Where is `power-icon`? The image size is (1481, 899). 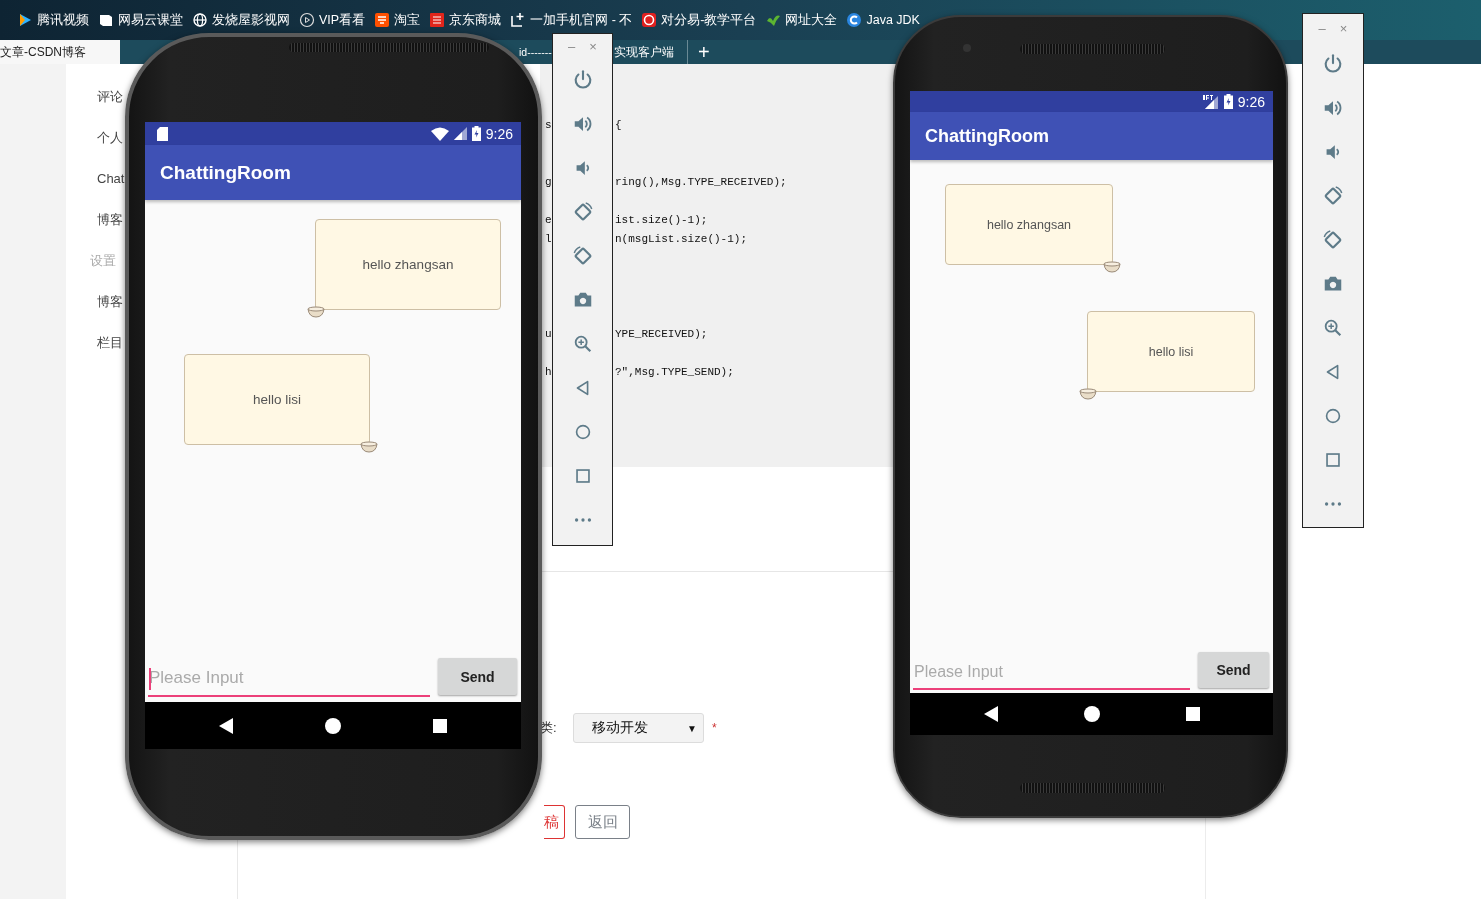 power-icon is located at coordinates (1333, 64).